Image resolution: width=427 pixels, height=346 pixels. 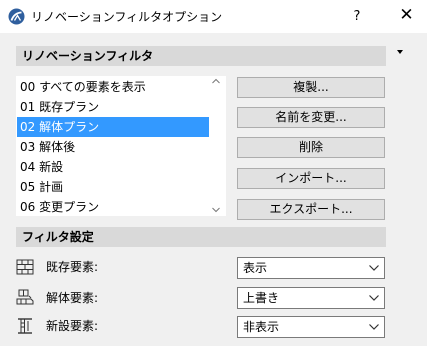 What do you see at coordinates (25, 326) in the screenshot?
I see `new-element-icon` at bounding box center [25, 326].